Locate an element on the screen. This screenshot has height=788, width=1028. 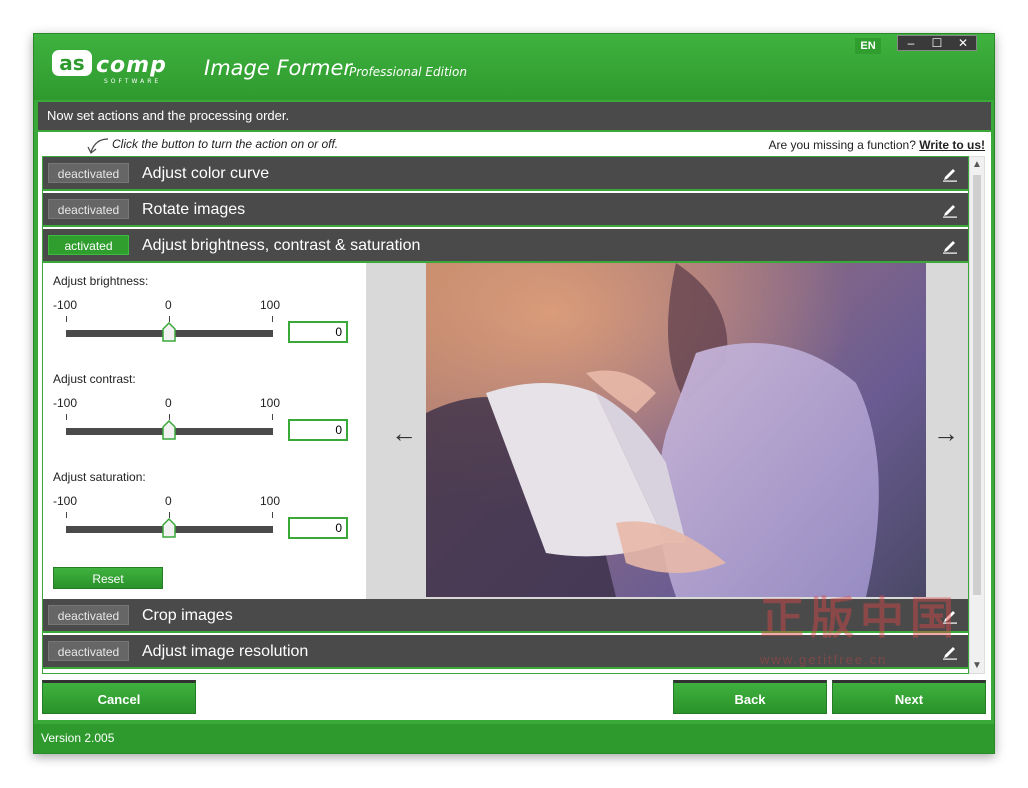
action-row-color-curve: deactivated Adjust color curve is located at coordinates (505, 174).